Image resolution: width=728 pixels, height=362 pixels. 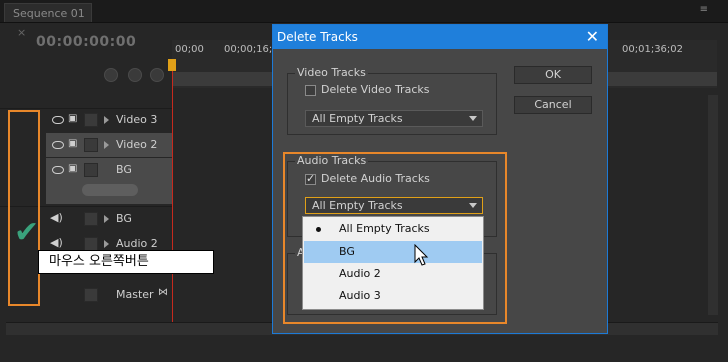 I want to click on track-row-bg-audio: ◀) BG, so click(x=109, y=219).